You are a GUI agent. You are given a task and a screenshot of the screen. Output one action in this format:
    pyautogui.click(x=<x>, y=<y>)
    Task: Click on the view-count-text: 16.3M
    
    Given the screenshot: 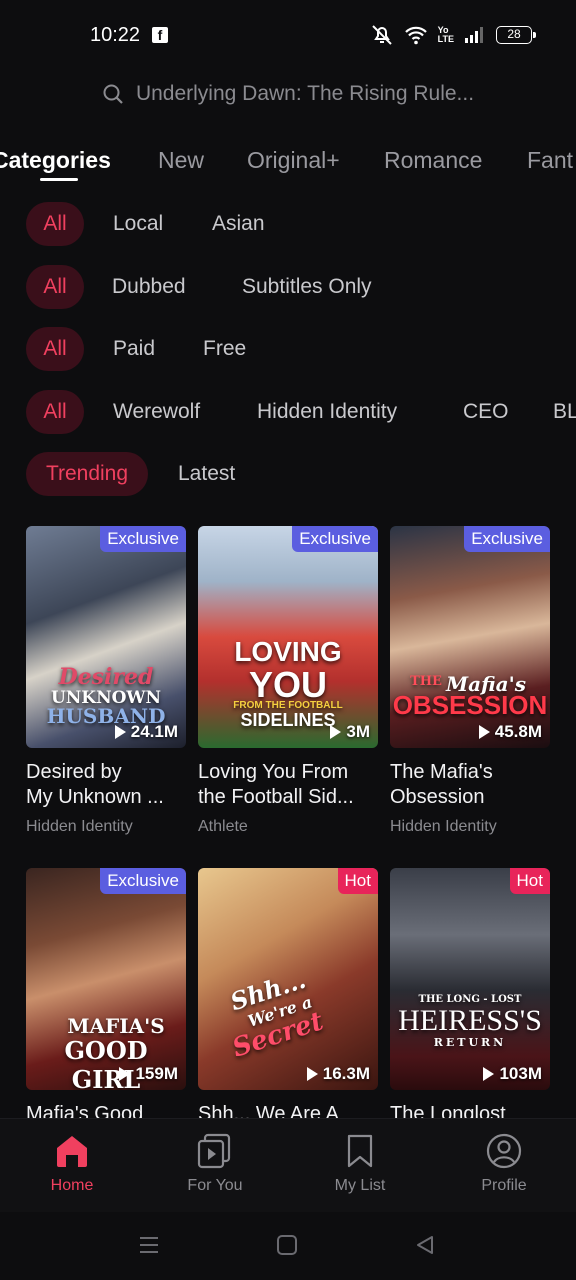 What is the action you would take?
    pyautogui.click(x=346, y=1073)
    